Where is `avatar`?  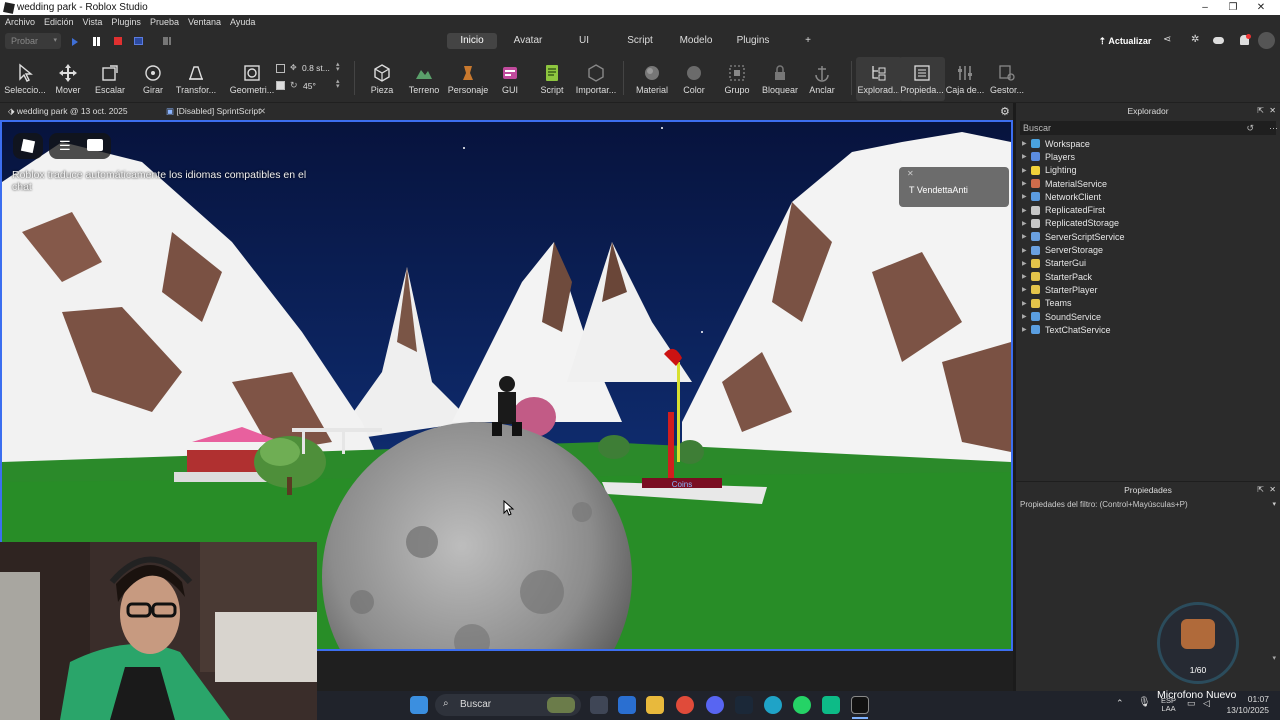
avatar is located at coordinates (1266, 40).